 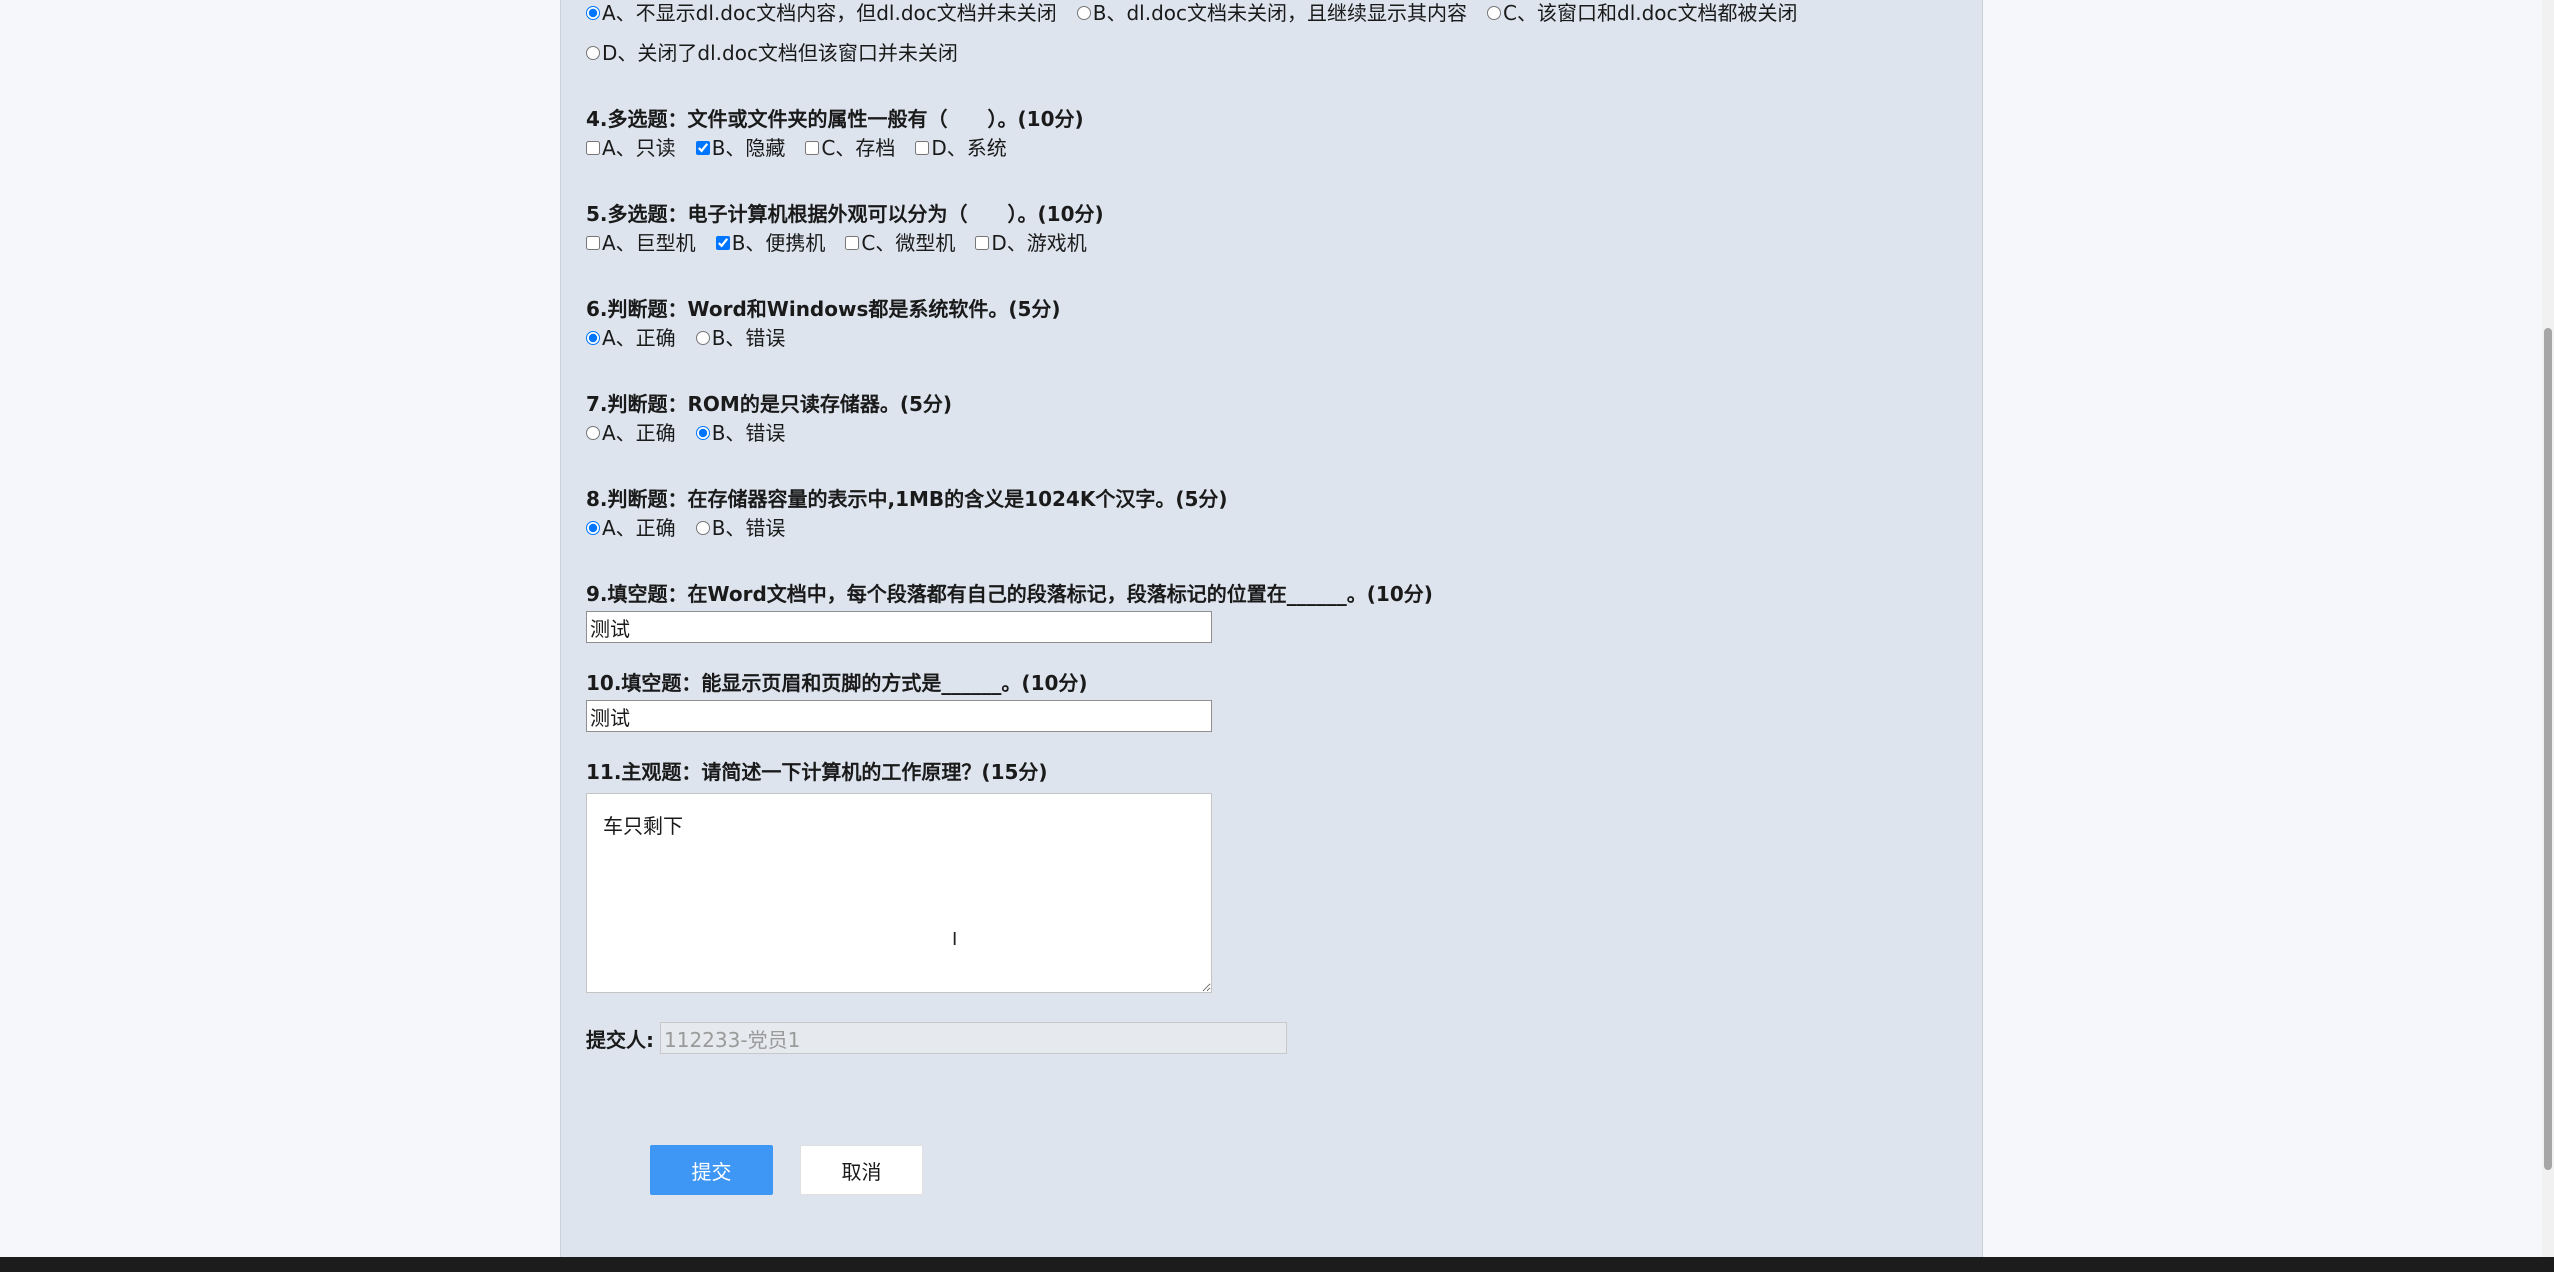 I want to click on option-4a: A、只读, so click(x=631, y=148).